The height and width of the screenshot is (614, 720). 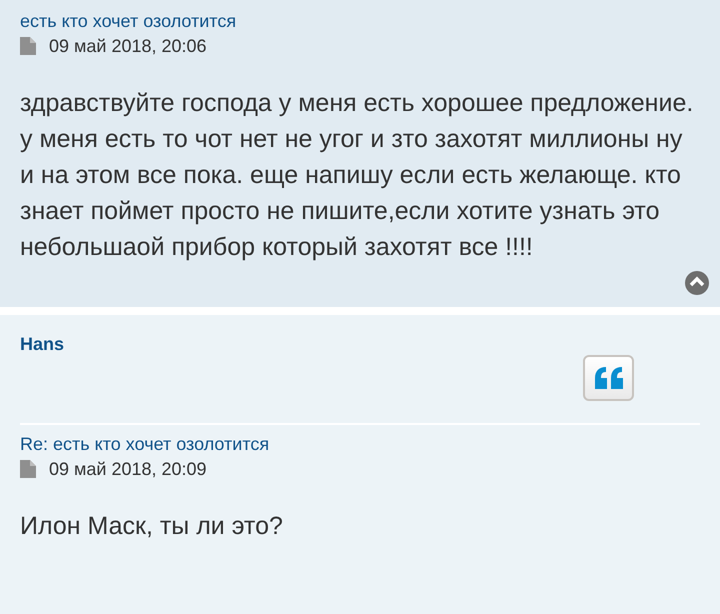 What do you see at coordinates (152, 526) in the screenshot?
I see `post-body: Илон Маск, ты ли это?` at bounding box center [152, 526].